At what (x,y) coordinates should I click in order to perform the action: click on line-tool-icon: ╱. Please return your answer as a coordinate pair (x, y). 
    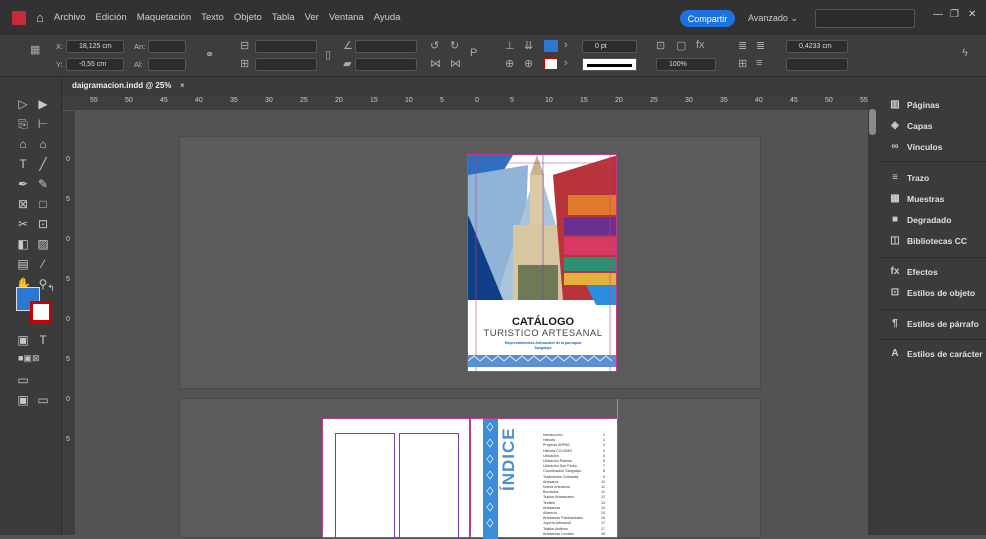
    Looking at the image, I should click on (43, 164).